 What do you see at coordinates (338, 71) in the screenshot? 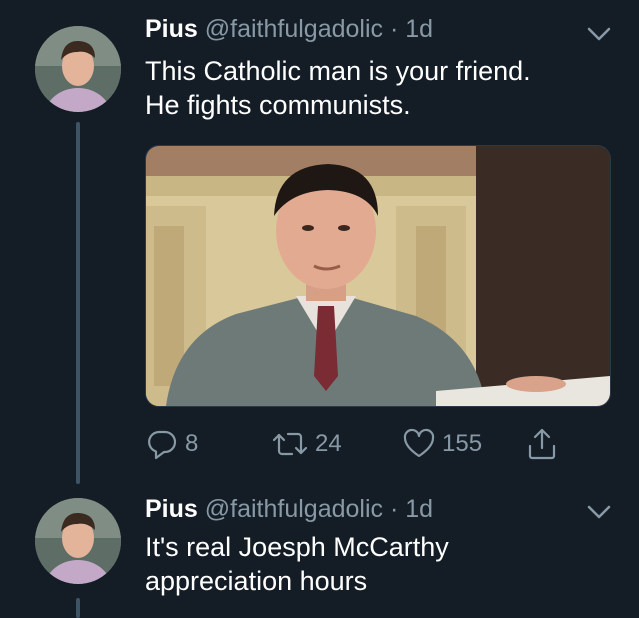
I see `tweet-text-line: This Catholic man is your friend.` at bounding box center [338, 71].